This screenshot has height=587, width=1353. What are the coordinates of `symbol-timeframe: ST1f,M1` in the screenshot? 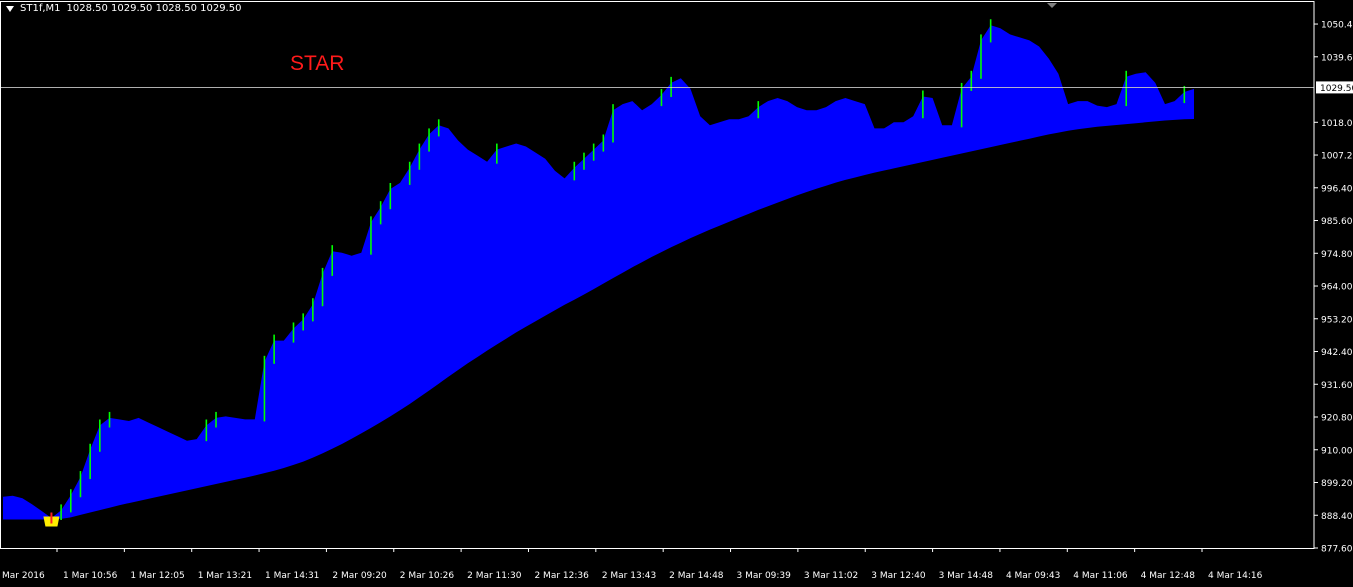 It's located at (40, 8).